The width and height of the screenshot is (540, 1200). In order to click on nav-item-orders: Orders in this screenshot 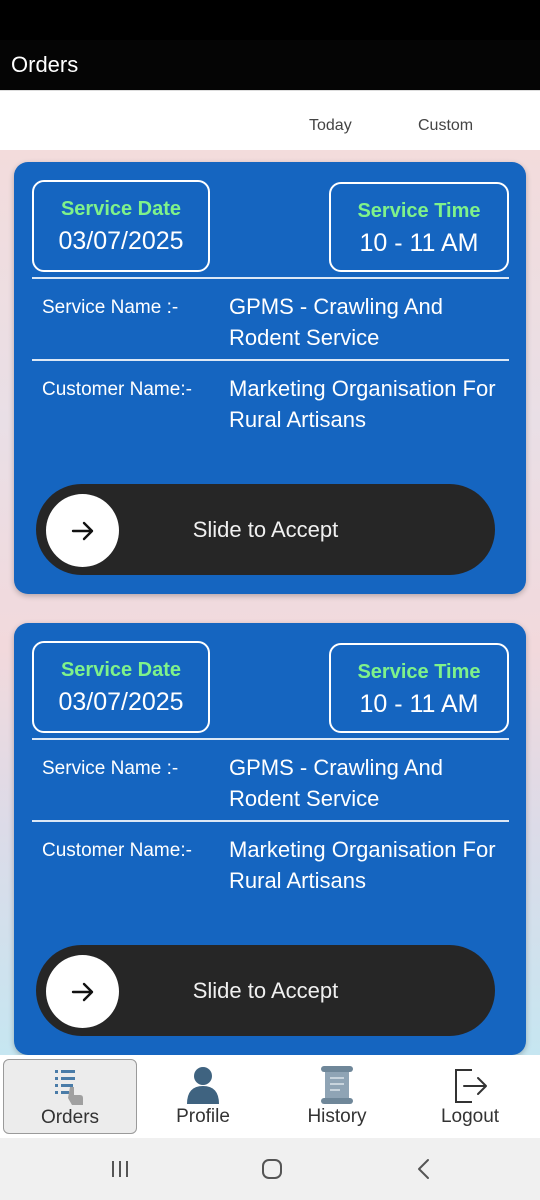, I will do `click(70, 1096)`.